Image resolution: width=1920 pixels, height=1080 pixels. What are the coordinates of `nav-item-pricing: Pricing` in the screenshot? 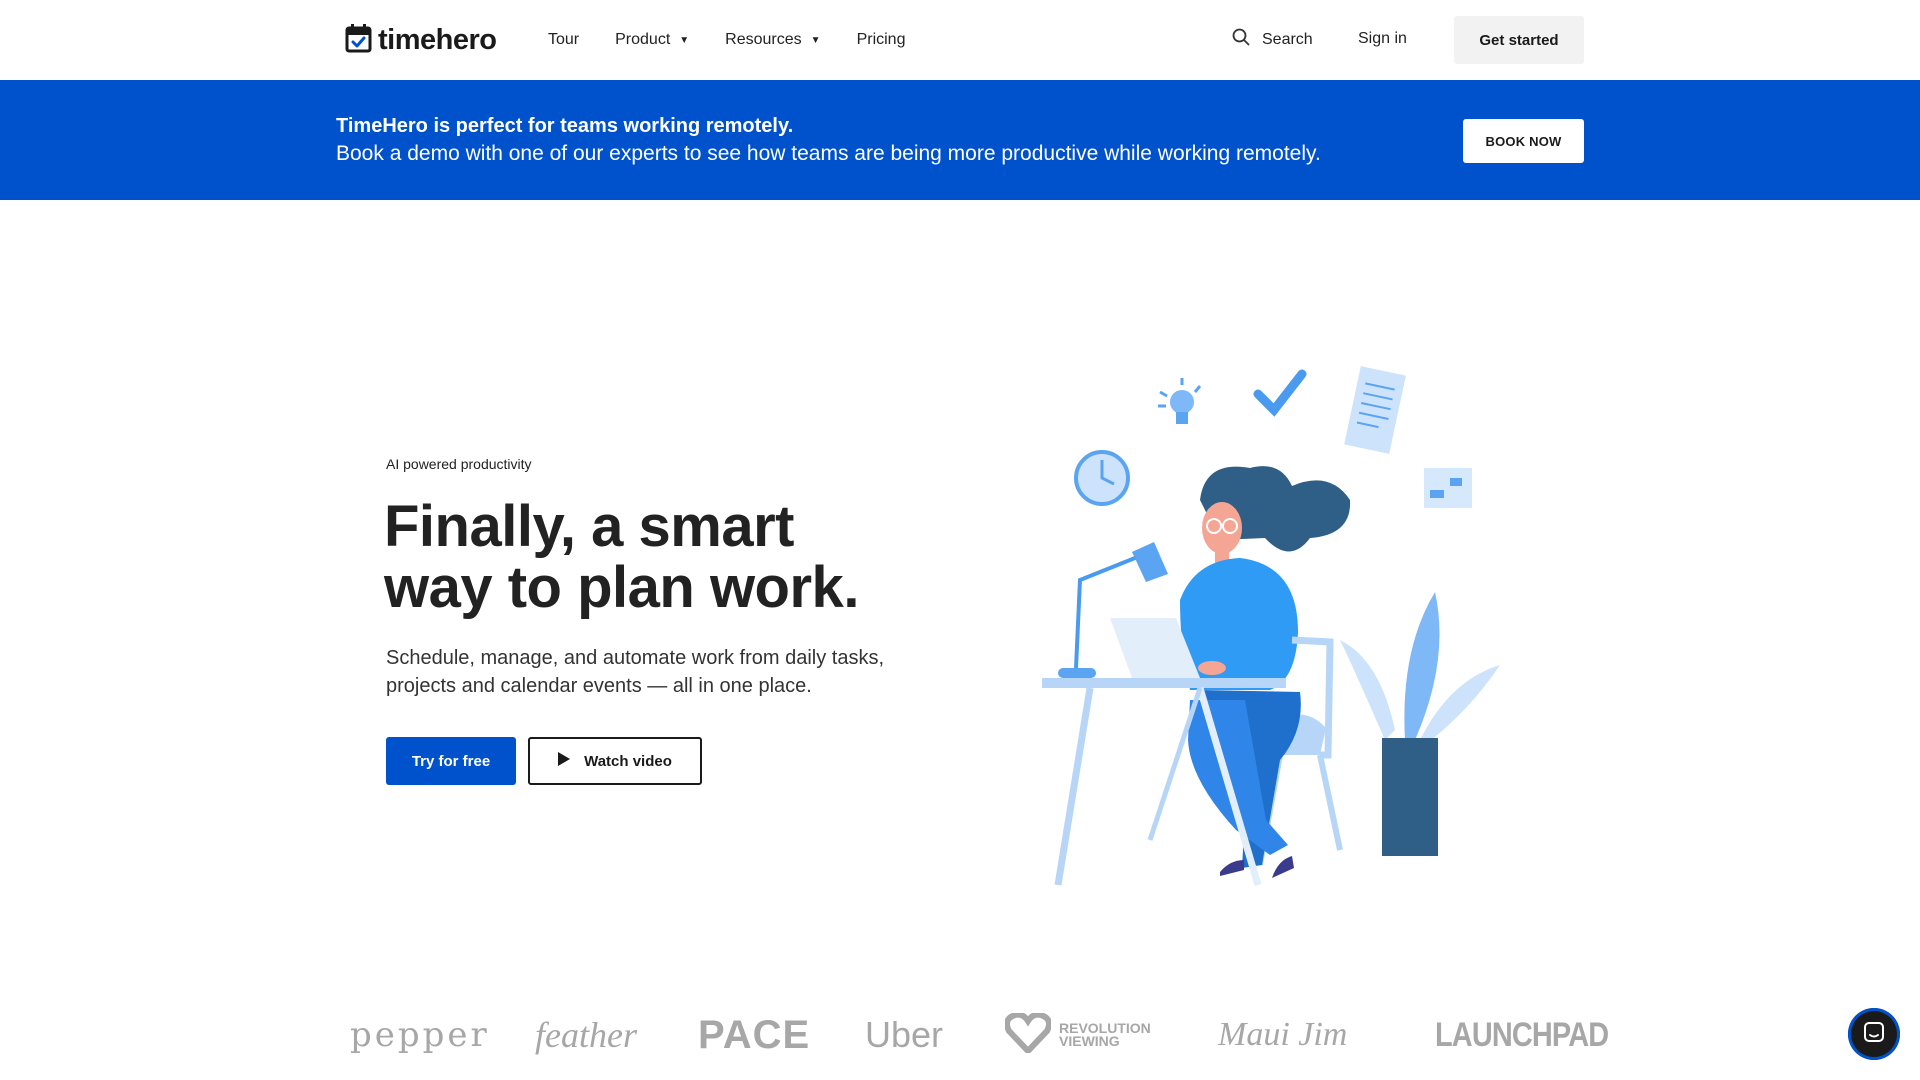 It's located at (881, 40).